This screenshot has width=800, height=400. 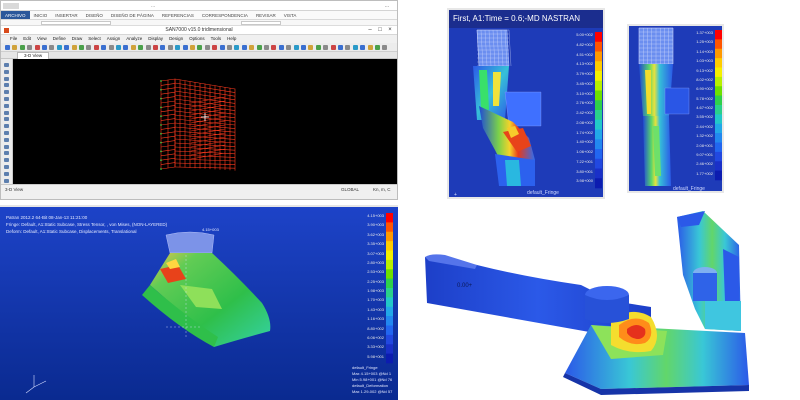 I want to click on view-tab: 3-D View, so click(x=33, y=55).